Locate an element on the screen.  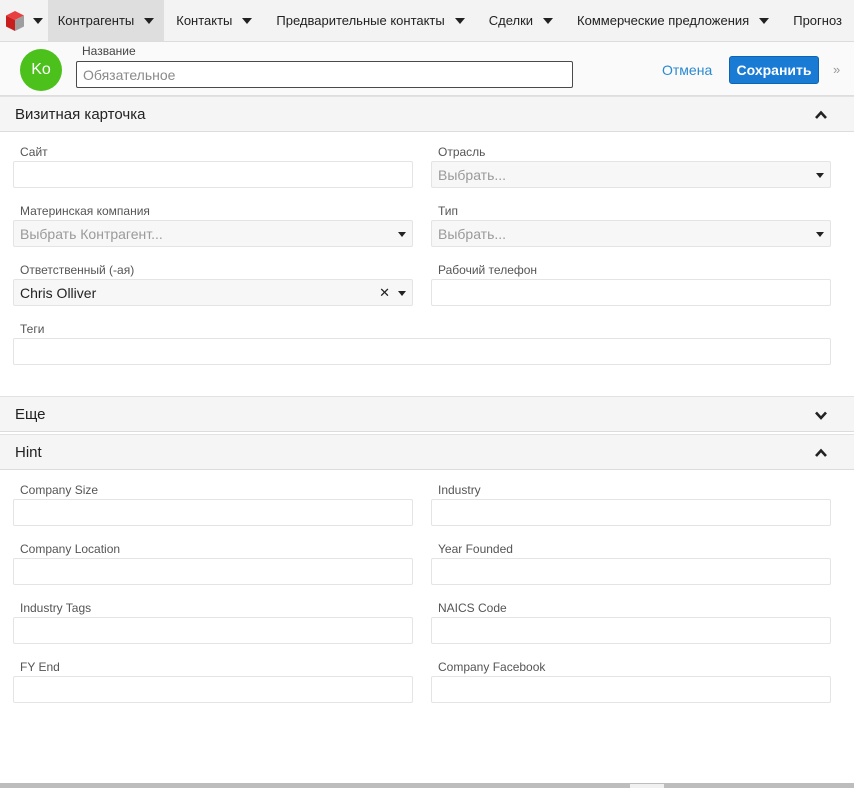
section-title: Визитная карточка is located at coordinates (80, 114).